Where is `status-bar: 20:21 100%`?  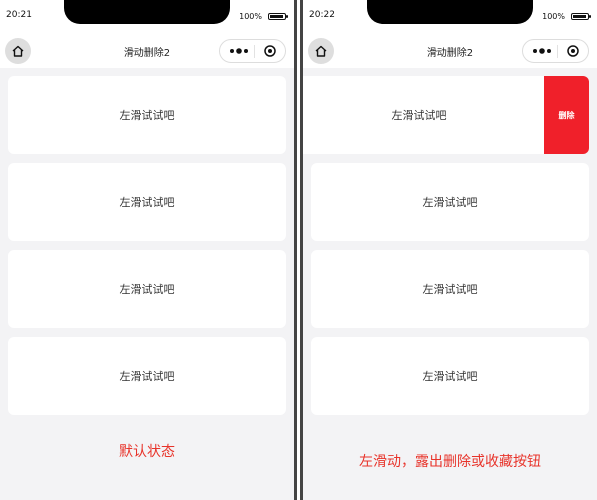 status-bar: 20:21 100% is located at coordinates (147, 17).